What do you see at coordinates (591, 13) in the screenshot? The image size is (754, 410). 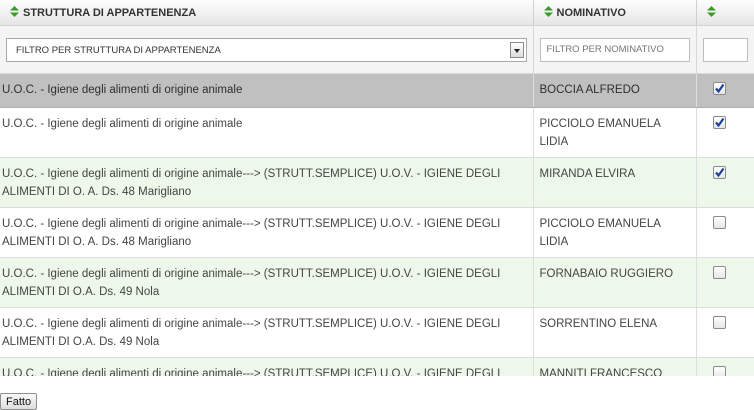 I see `column-header-label: NOMINATIVO` at bounding box center [591, 13].